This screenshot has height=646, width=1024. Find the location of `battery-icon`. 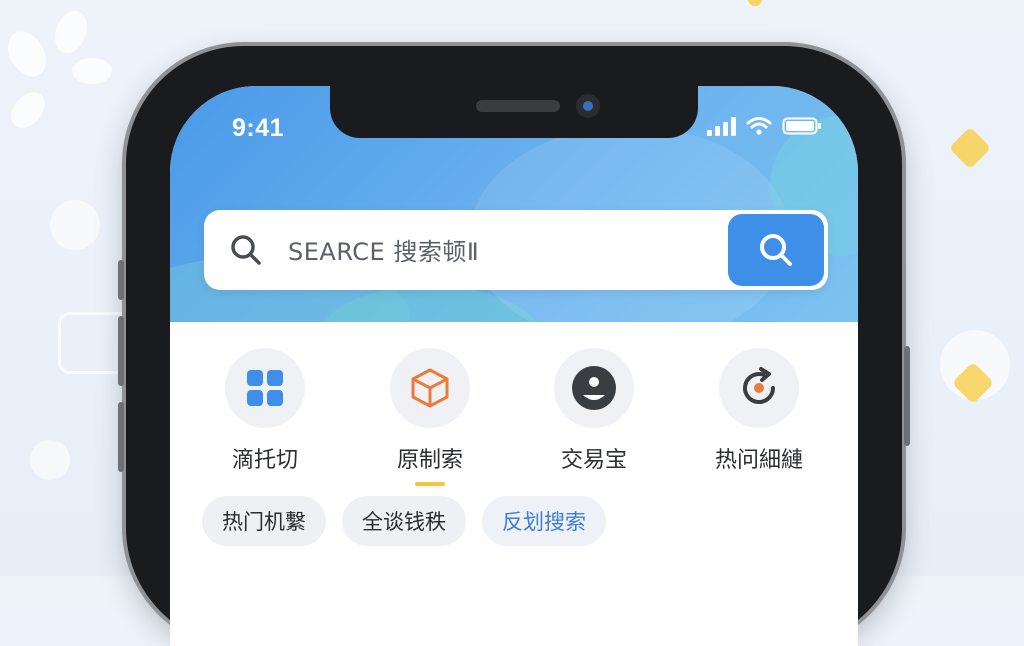

battery-icon is located at coordinates (801, 126).